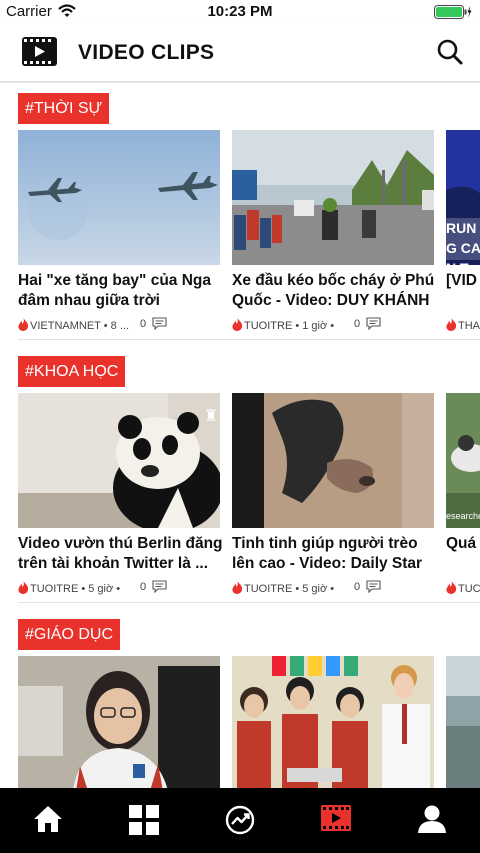 This screenshot has width=480, height=853. I want to click on tab-trending, so click(240, 820).